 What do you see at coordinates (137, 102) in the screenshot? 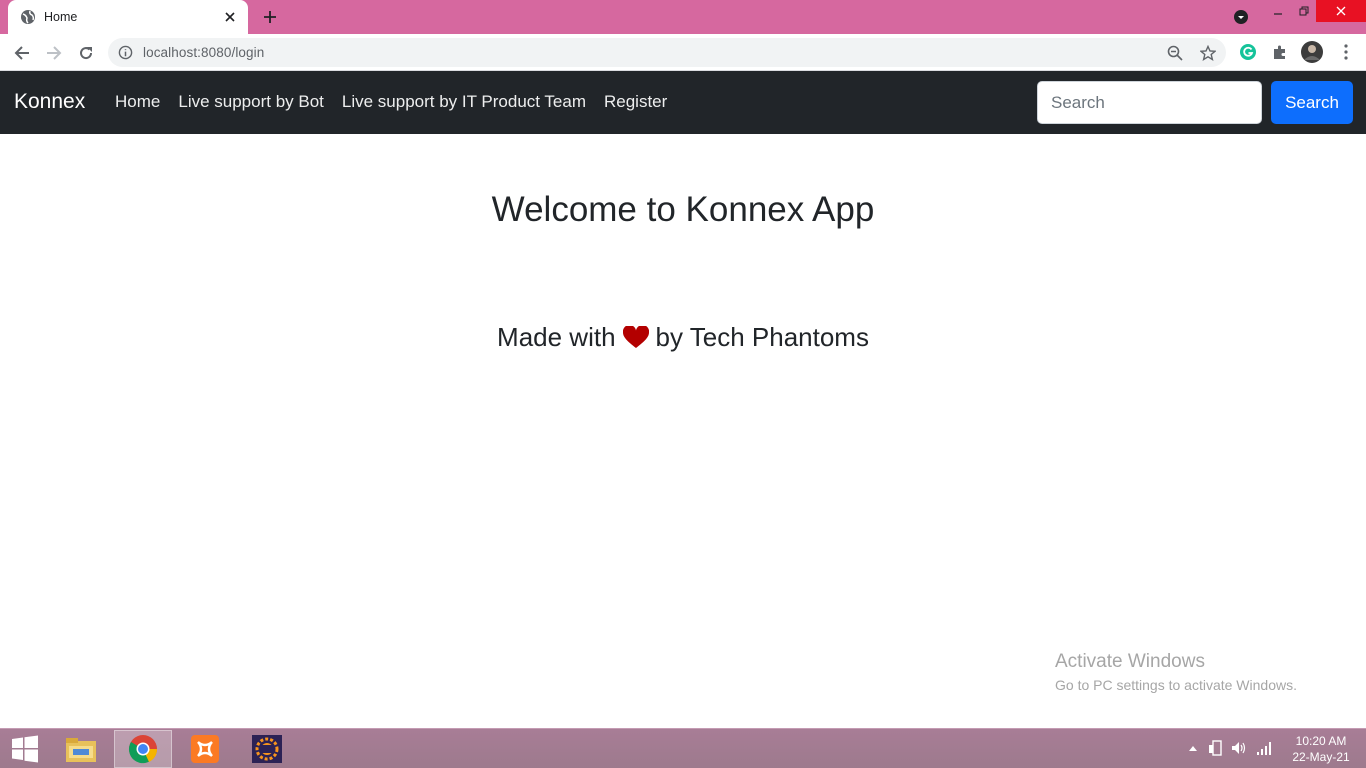
I see `nav-home: Home` at bounding box center [137, 102].